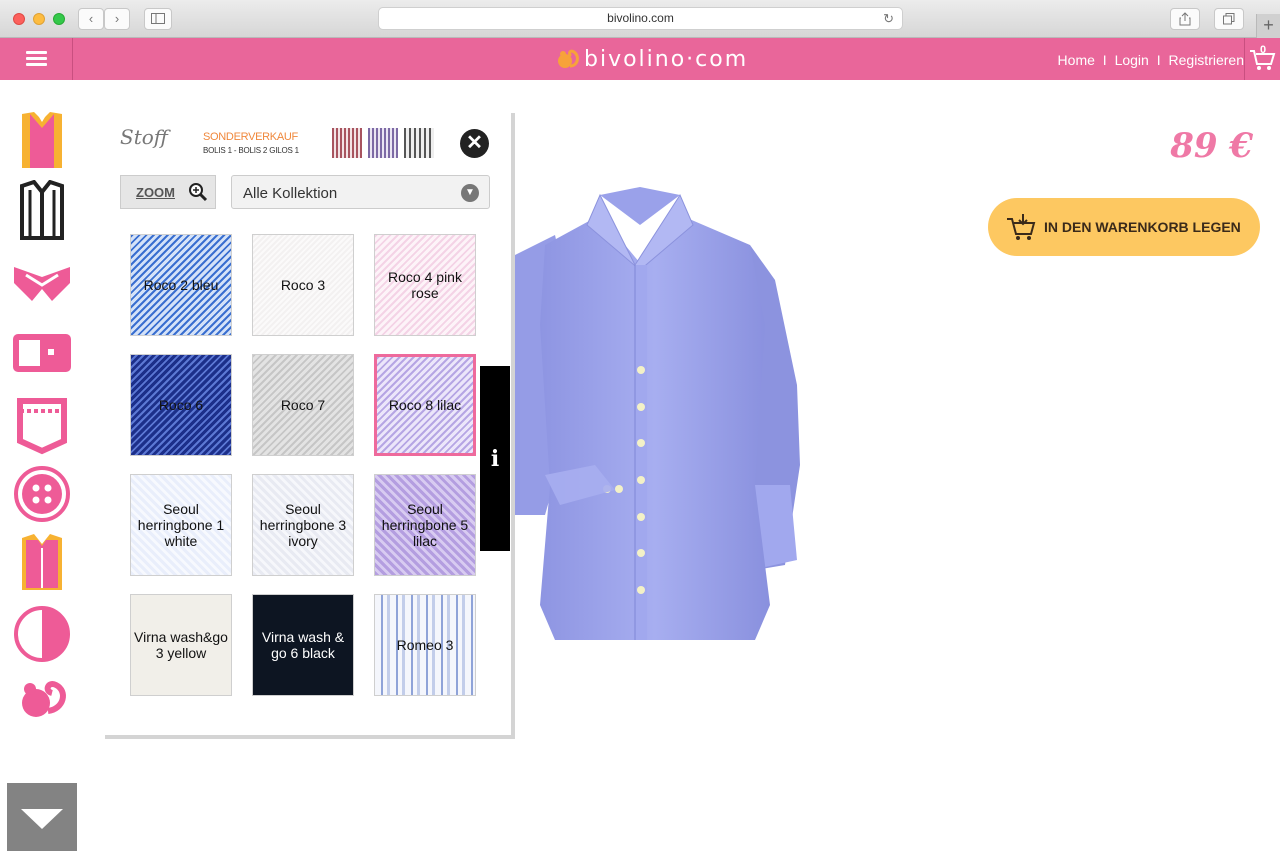 Image resolution: width=1280 pixels, height=856 pixels. I want to click on product-price: 89 €, so click(1211, 146).